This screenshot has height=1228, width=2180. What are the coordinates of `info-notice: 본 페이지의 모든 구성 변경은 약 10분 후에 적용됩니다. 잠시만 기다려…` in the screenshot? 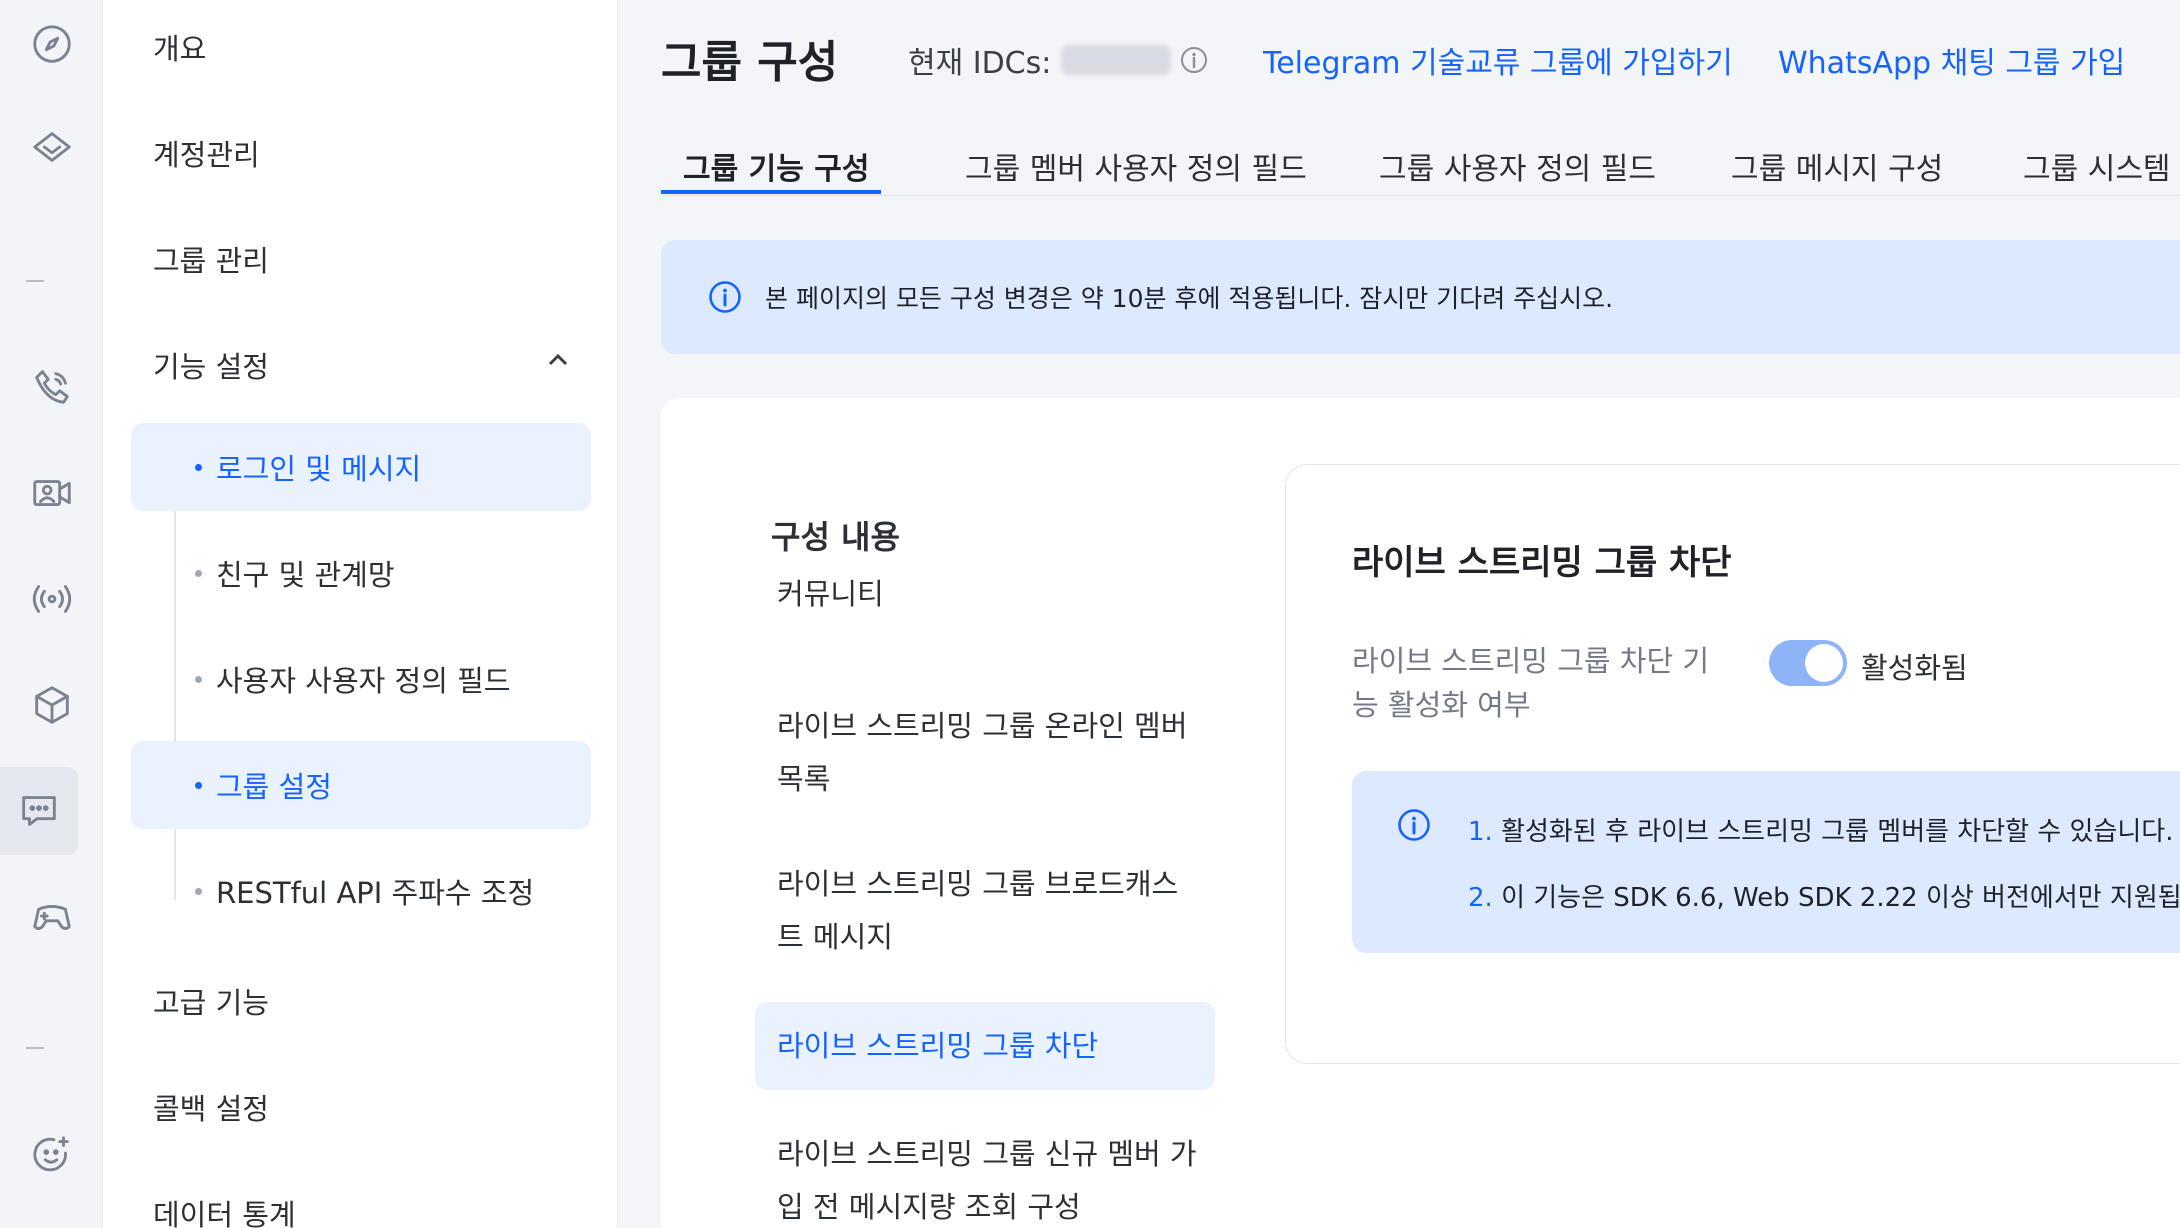 It's located at (1420, 297).